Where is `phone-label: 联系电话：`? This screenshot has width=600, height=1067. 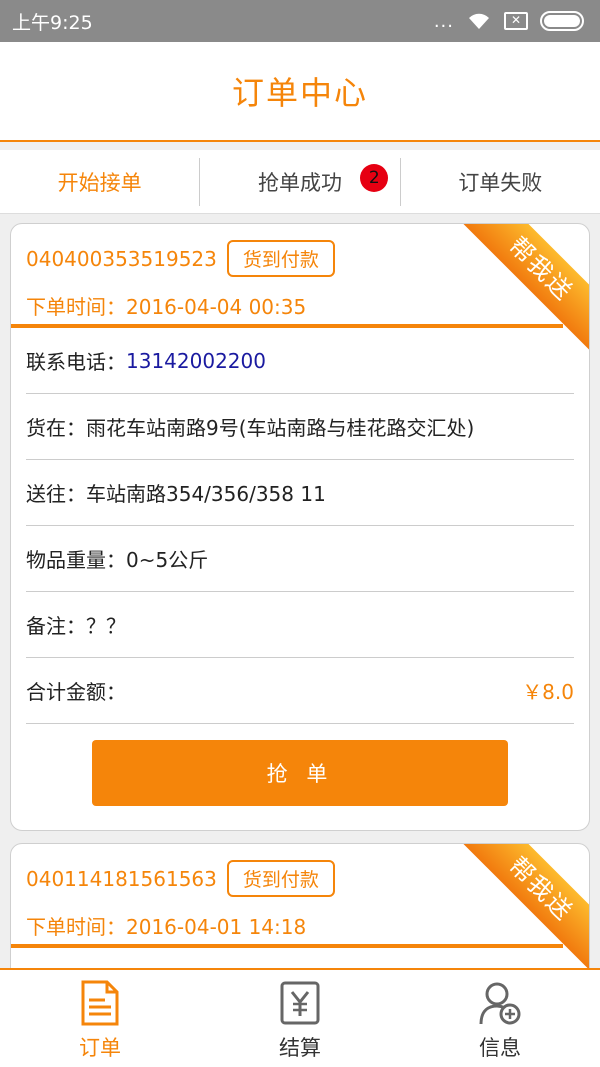
phone-label: 联系电话： is located at coordinates (76, 362).